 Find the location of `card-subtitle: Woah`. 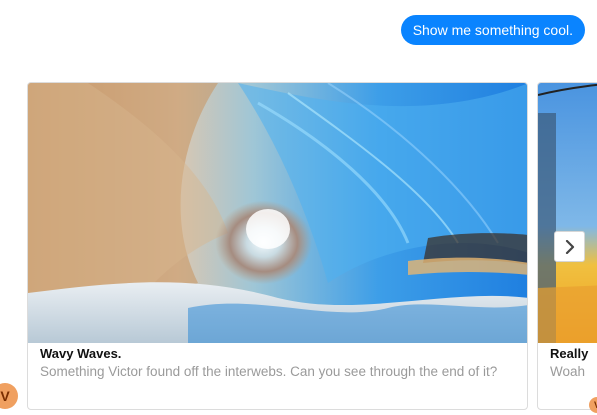

card-subtitle: Woah is located at coordinates (568, 371).